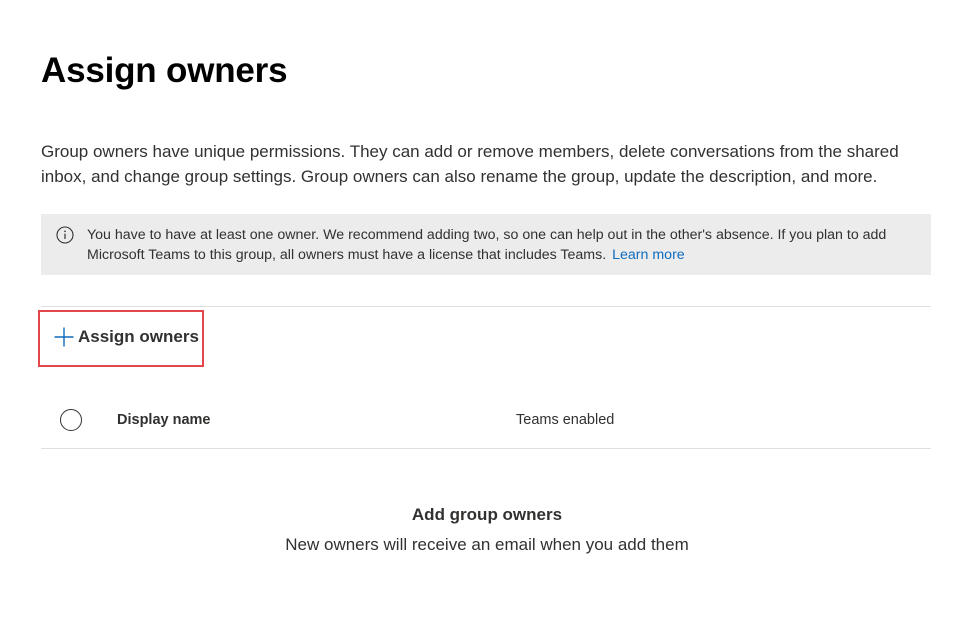 The image size is (964, 617). What do you see at coordinates (486, 306) in the screenshot?
I see `section-divider` at bounding box center [486, 306].